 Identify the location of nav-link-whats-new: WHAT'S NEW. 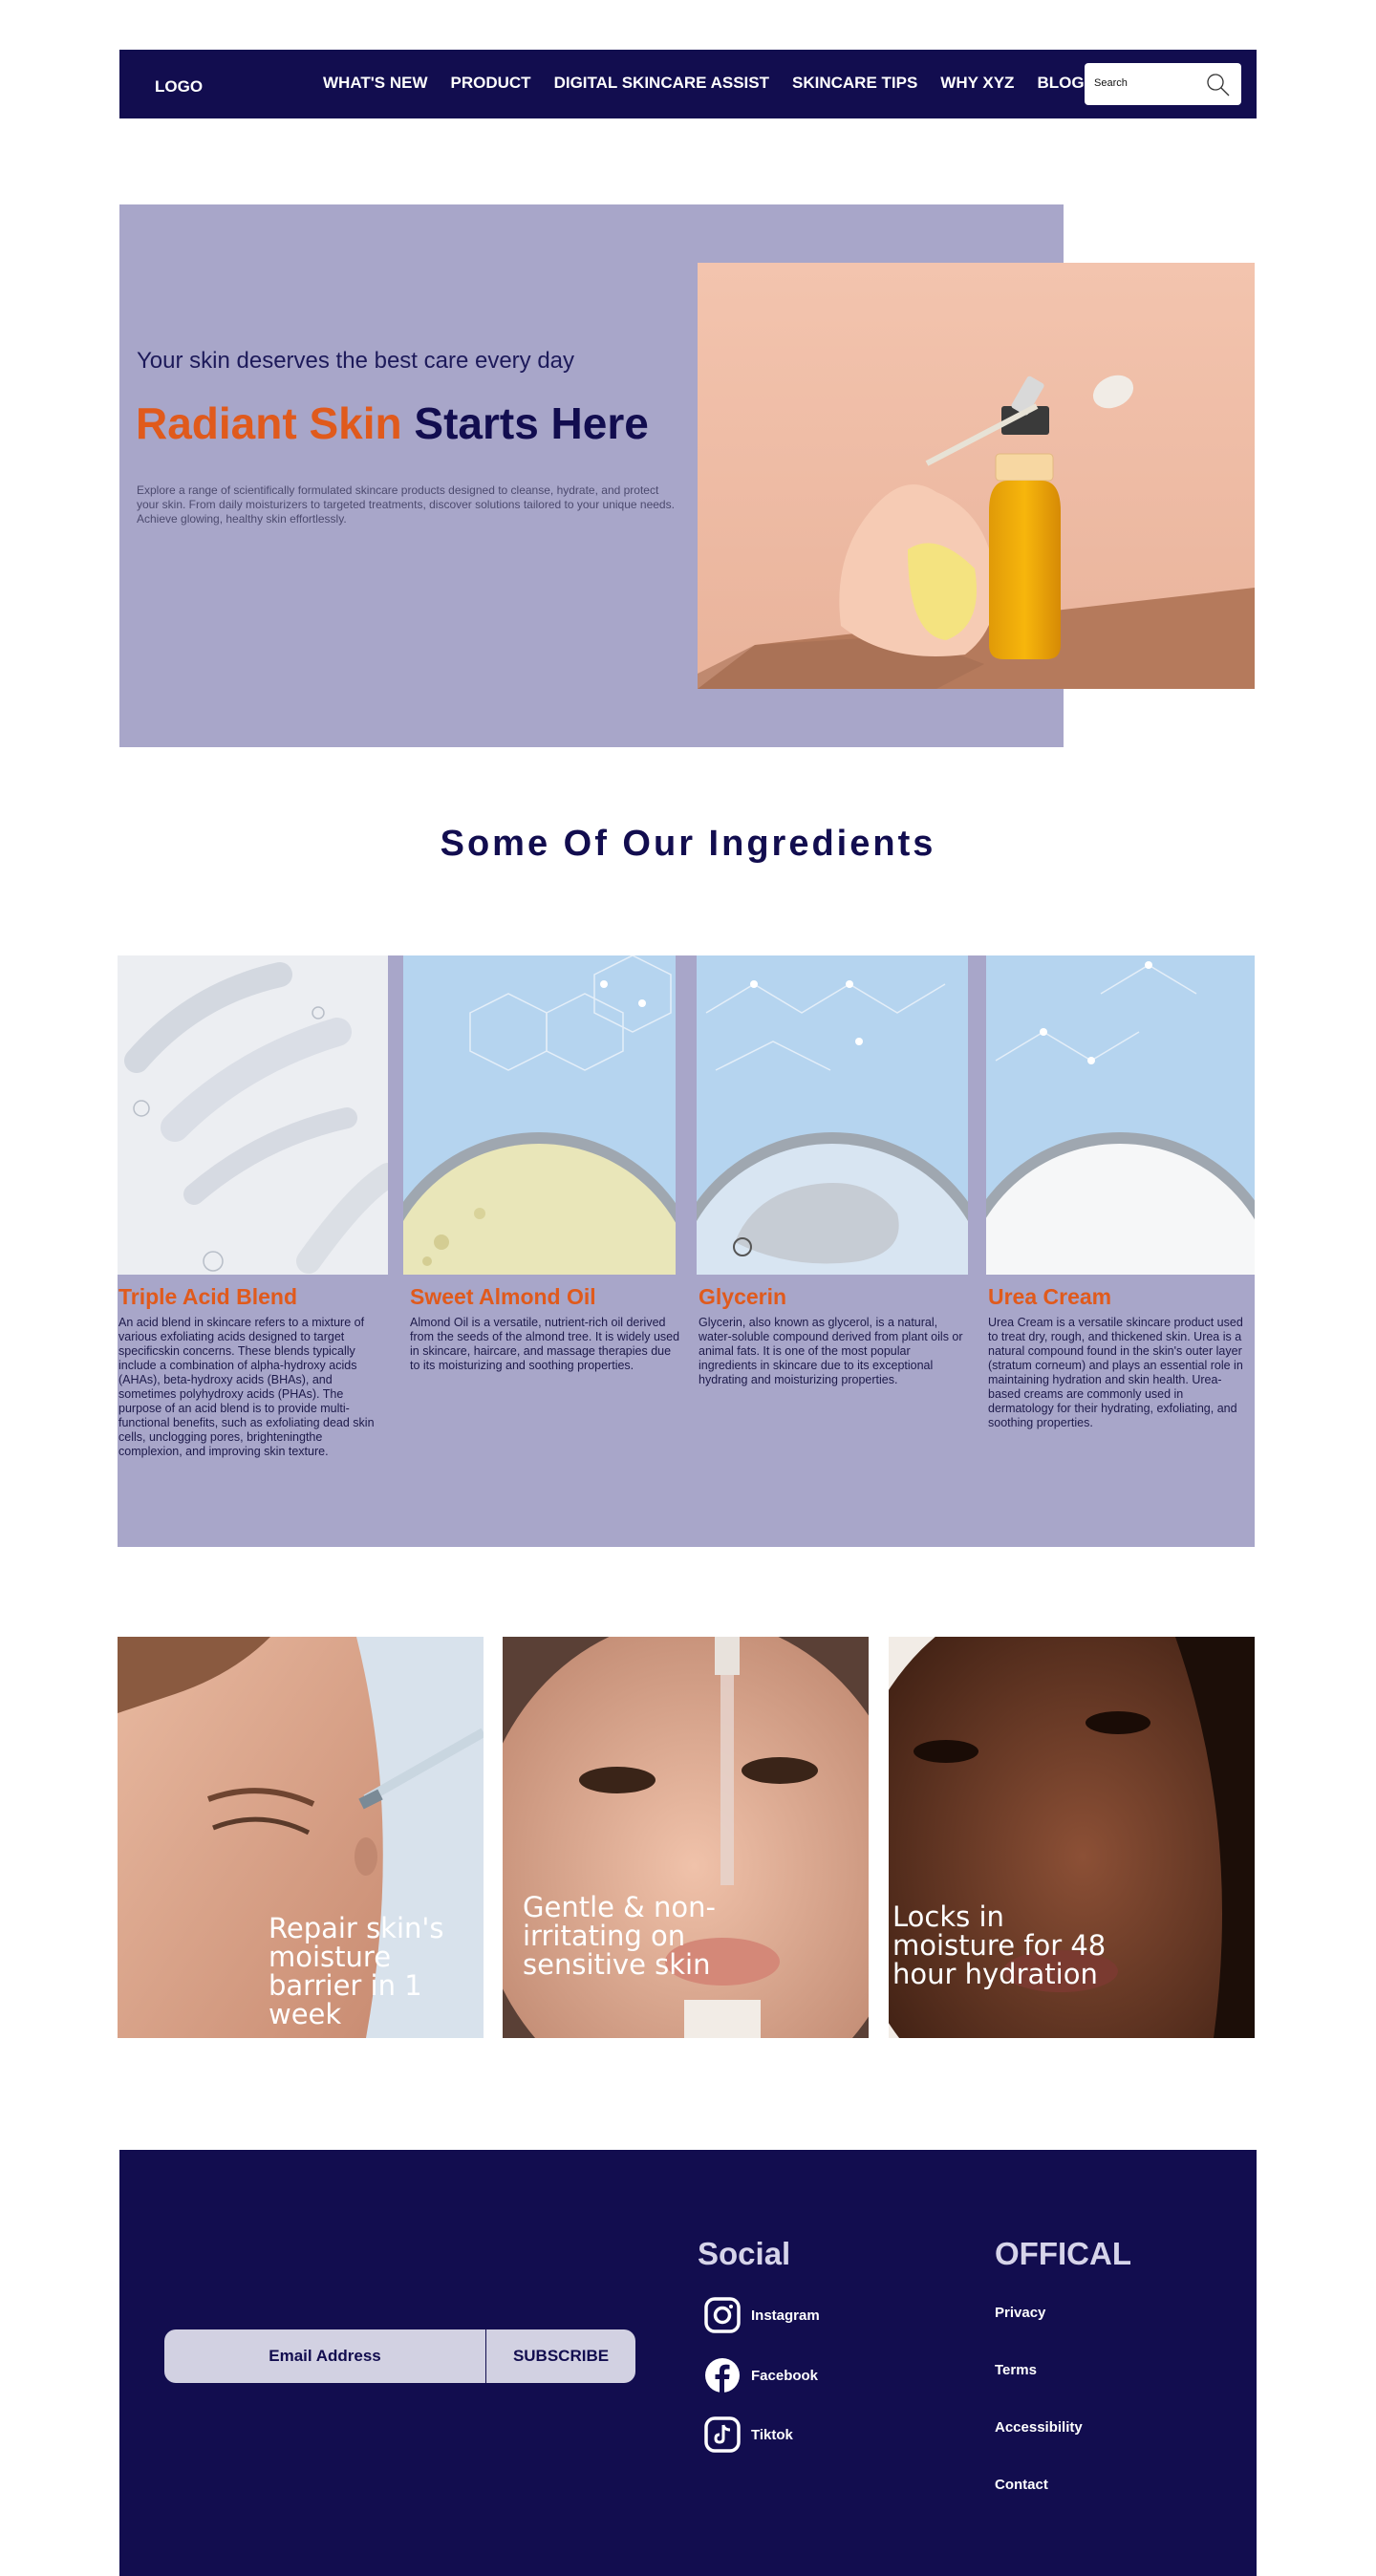
(375, 83).